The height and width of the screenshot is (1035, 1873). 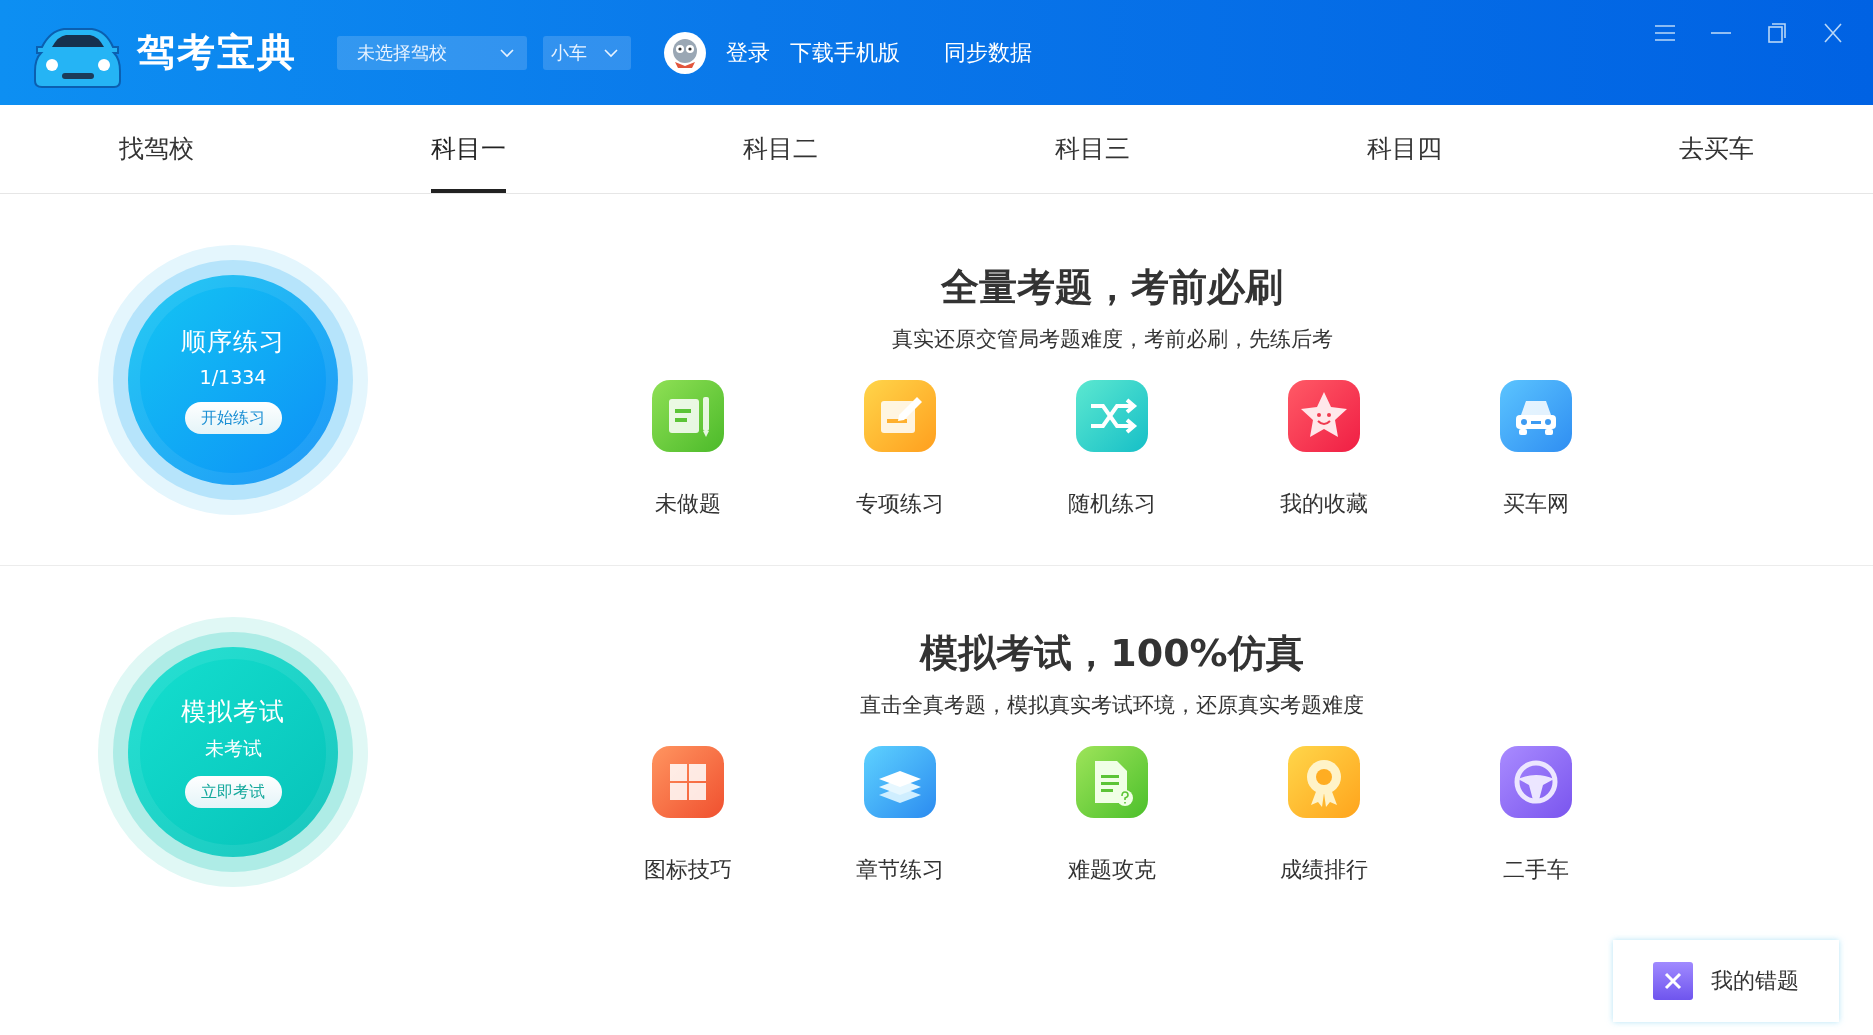 I want to click on feature-button: 买车网, so click(x=1536, y=449).